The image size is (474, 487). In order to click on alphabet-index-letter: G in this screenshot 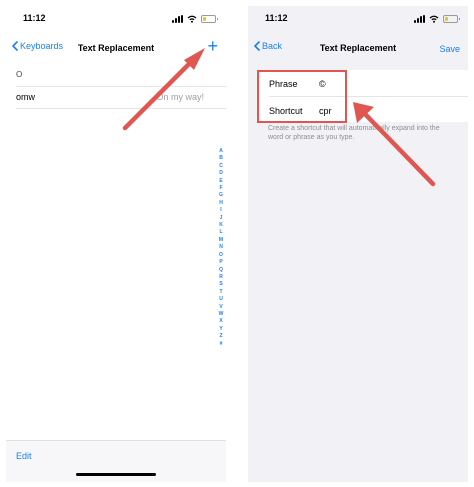, I will do `click(221, 195)`.